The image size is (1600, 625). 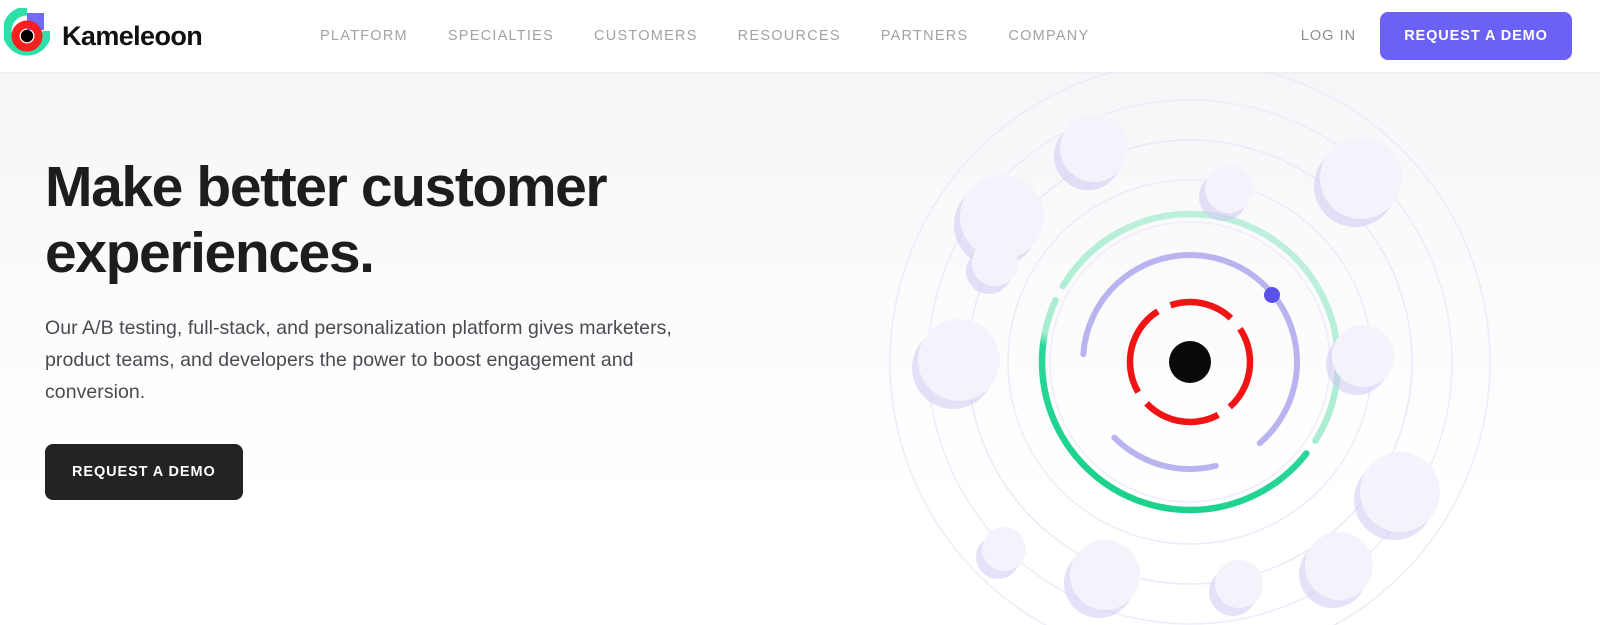 What do you see at coordinates (1328, 36) in the screenshot?
I see `login-link: LOG IN` at bounding box center [1328, 36].